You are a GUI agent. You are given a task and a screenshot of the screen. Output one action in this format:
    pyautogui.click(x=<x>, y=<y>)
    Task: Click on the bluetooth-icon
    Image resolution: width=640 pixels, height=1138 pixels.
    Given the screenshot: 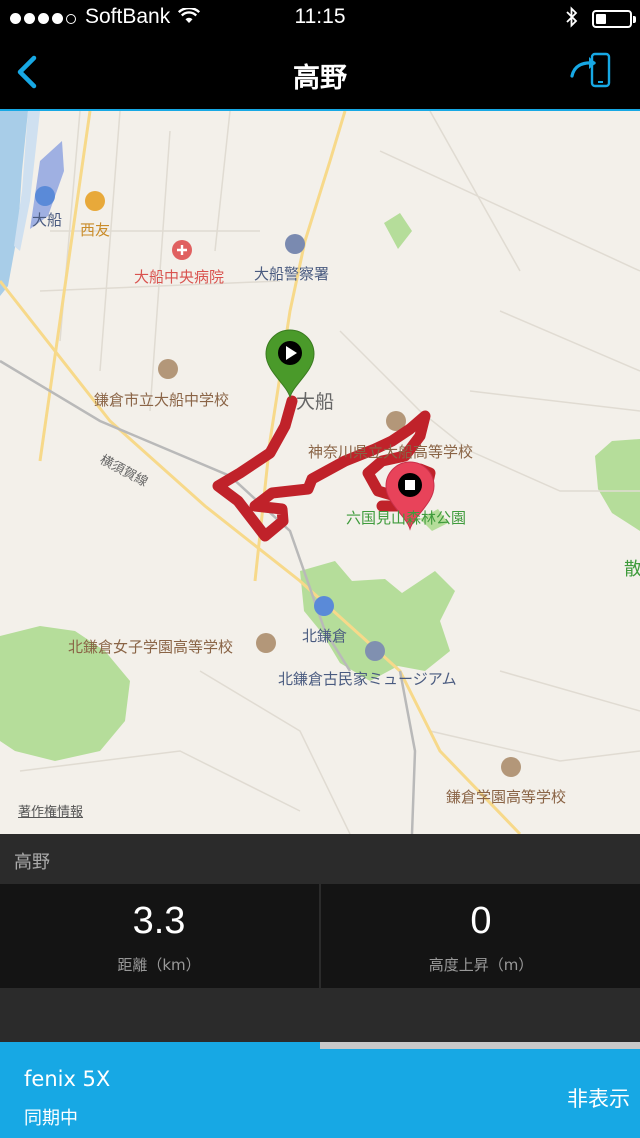 What is the action you would take?
    pyautogui.click(x=572, y=19)
    